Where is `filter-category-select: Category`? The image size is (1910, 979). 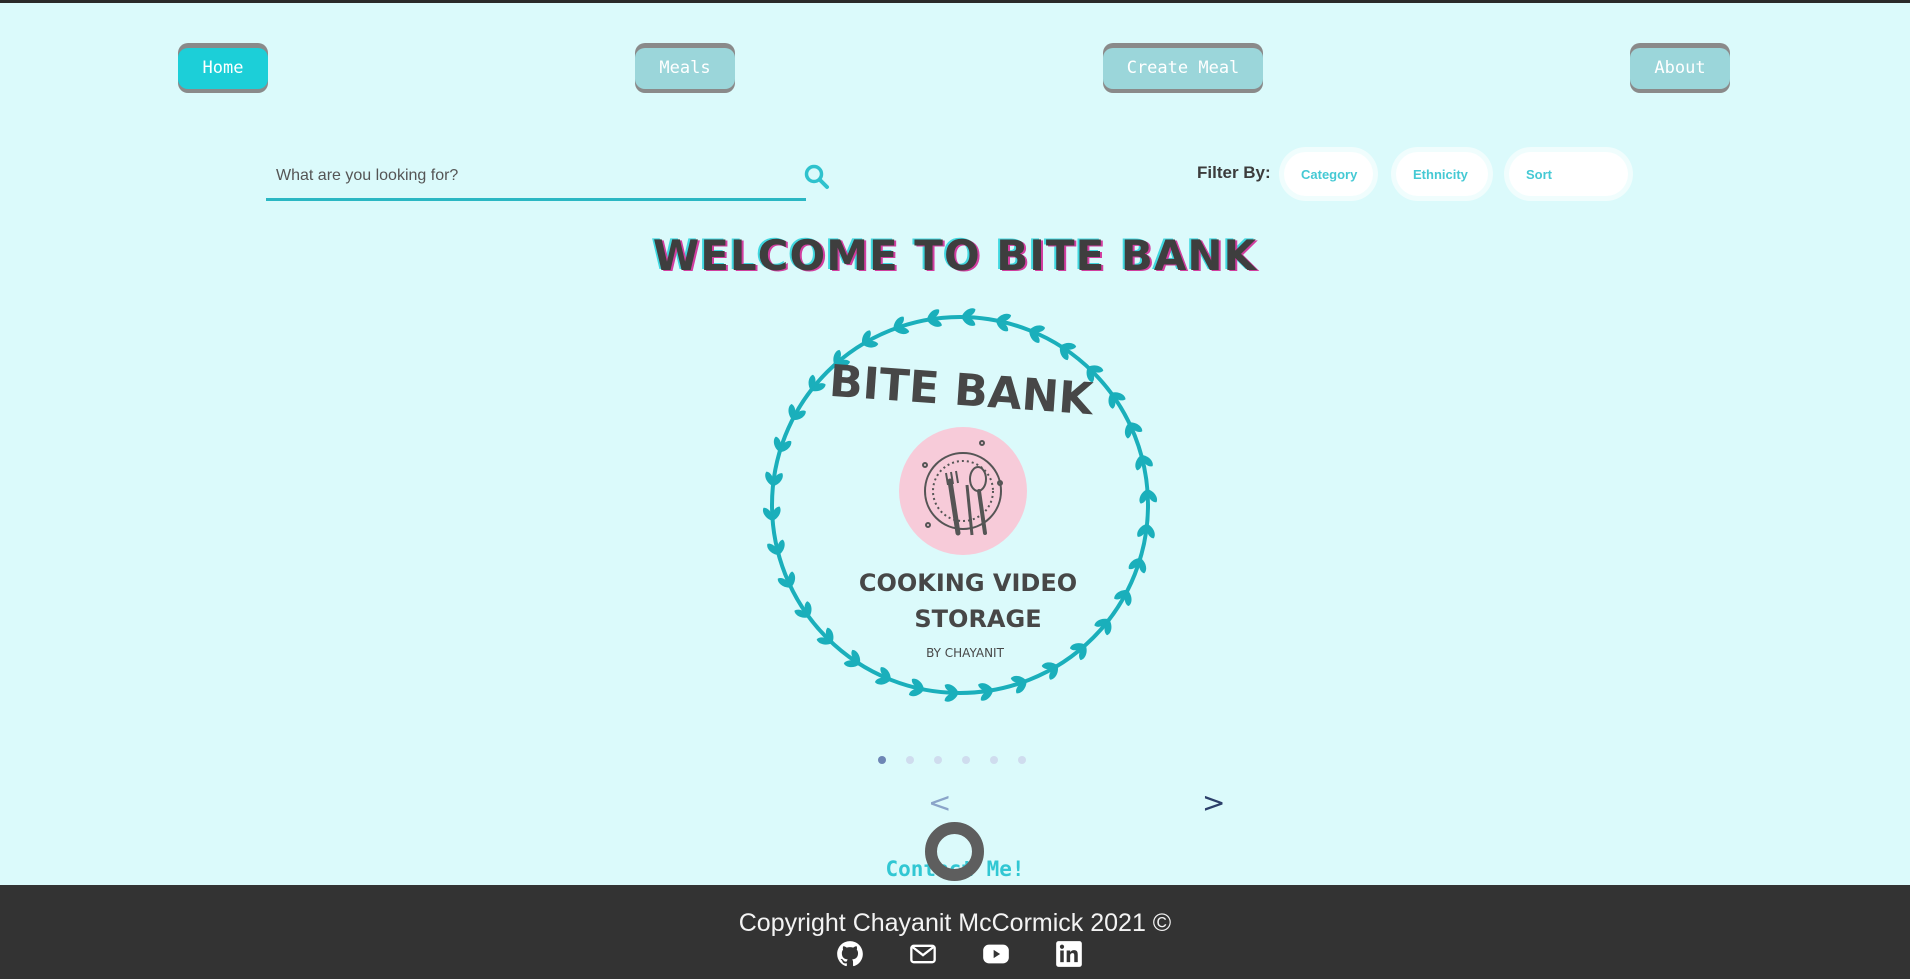 filter-category-select: Category is located at coordinates (1328, 174).